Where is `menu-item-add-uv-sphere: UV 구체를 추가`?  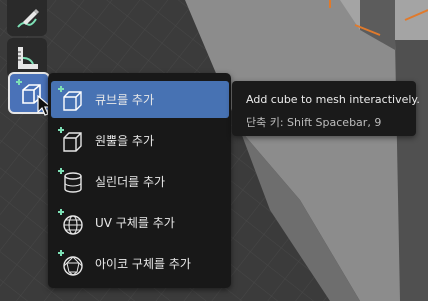 menu-item-add-uv-sphere: UV 구체를 추가 is located at coordinates (140, 222).